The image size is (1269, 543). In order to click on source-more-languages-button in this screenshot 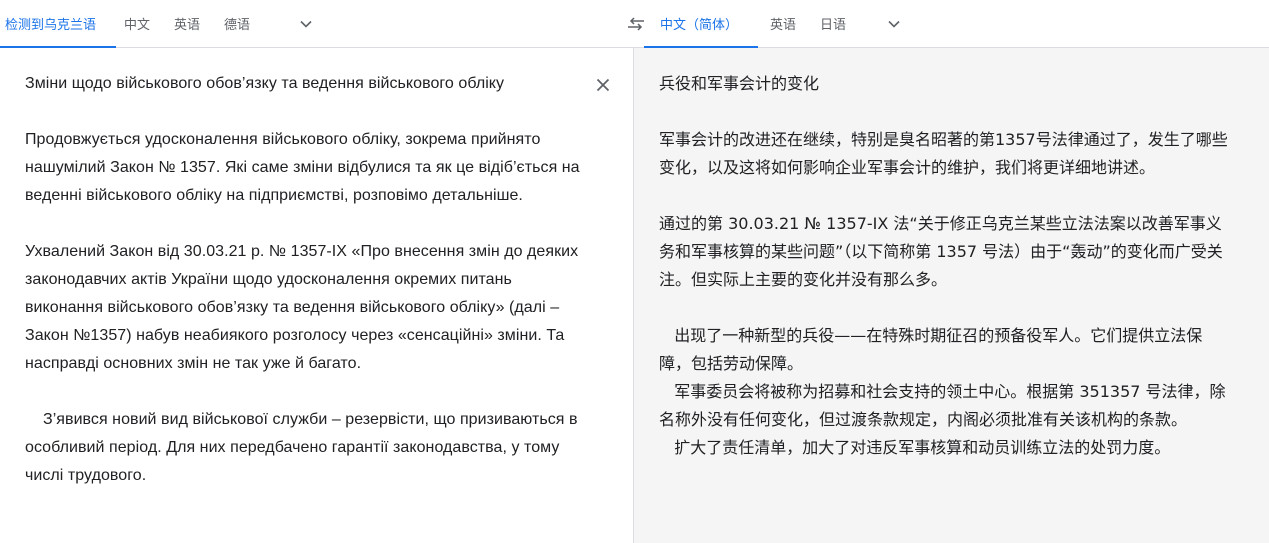, I will do `click(294, 23)`.